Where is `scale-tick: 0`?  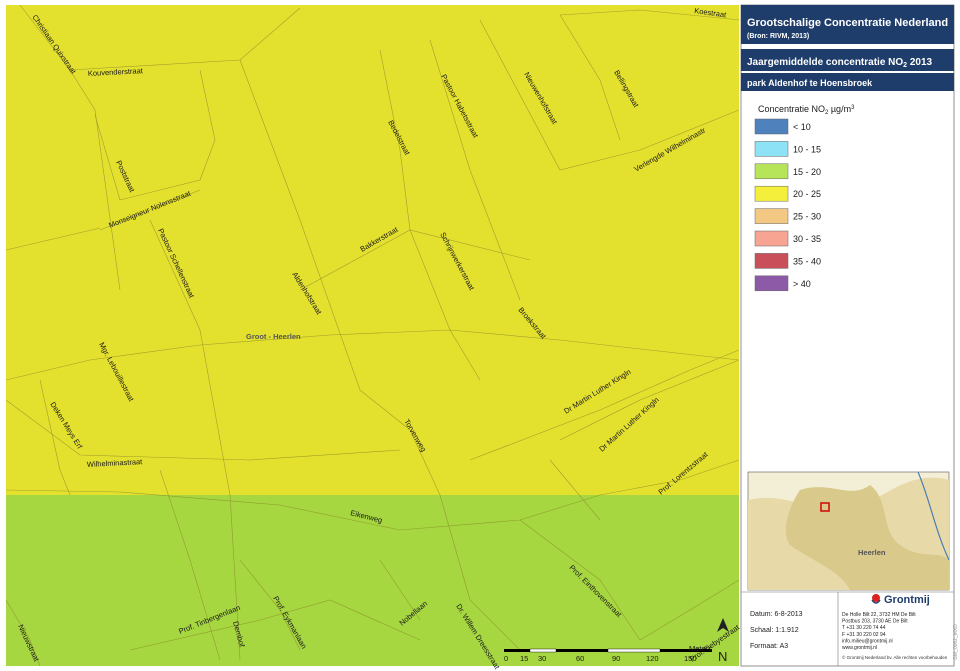 scale-tick: 0 is located at coordinates (506, 658).